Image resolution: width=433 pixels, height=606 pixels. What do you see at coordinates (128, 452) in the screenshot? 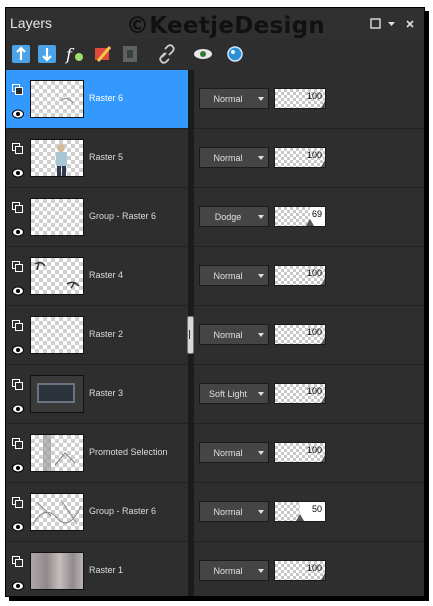
I see `layer-name: Promoted Selection` at bounding box center [128, 452].